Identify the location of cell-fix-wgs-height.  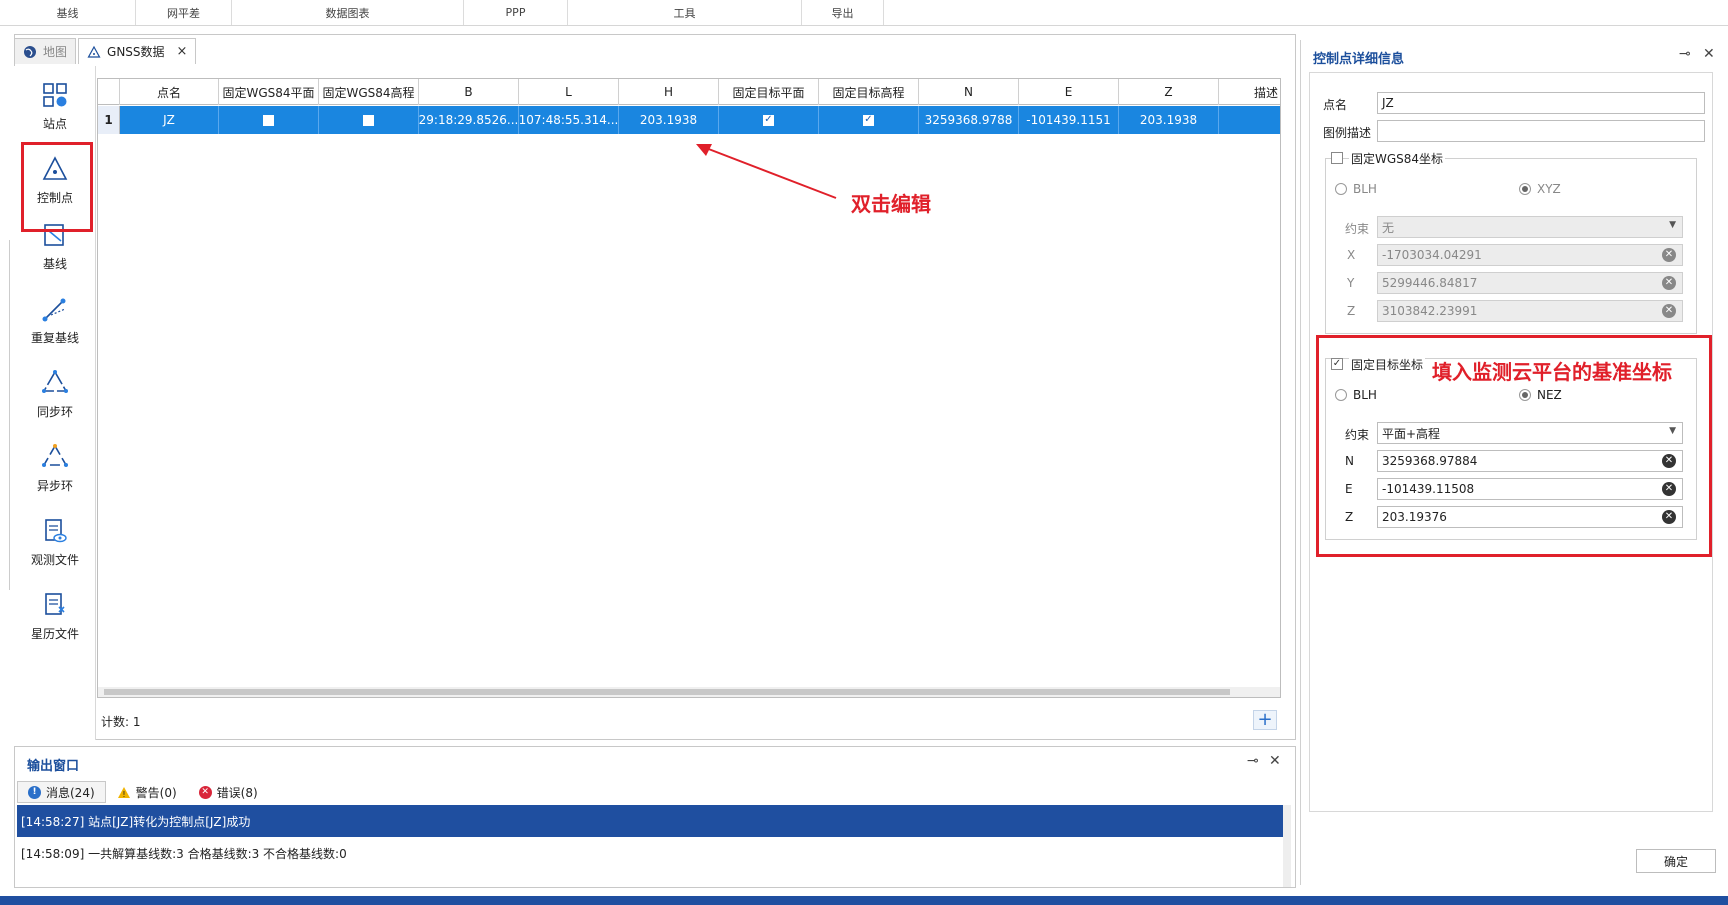
(369, 120).